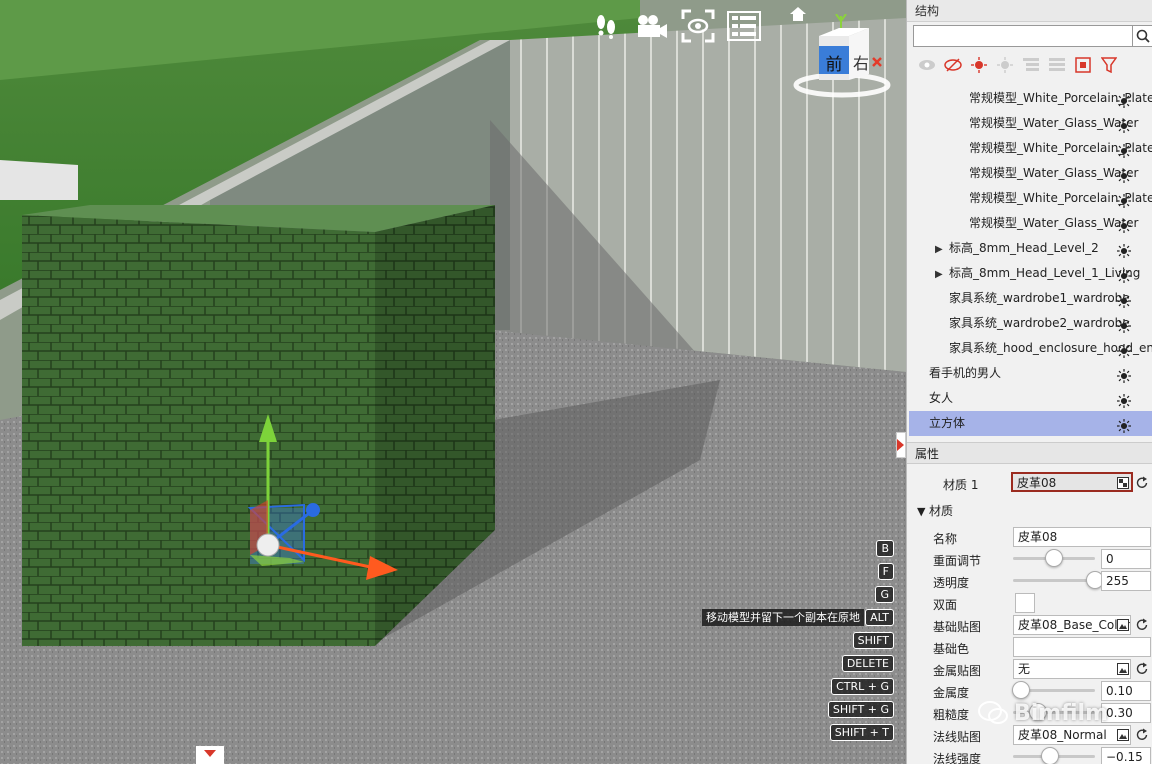  Describe the element at coordinates (1030, 423) in the screenshot. I see `tree-item: 立方体` at that location.